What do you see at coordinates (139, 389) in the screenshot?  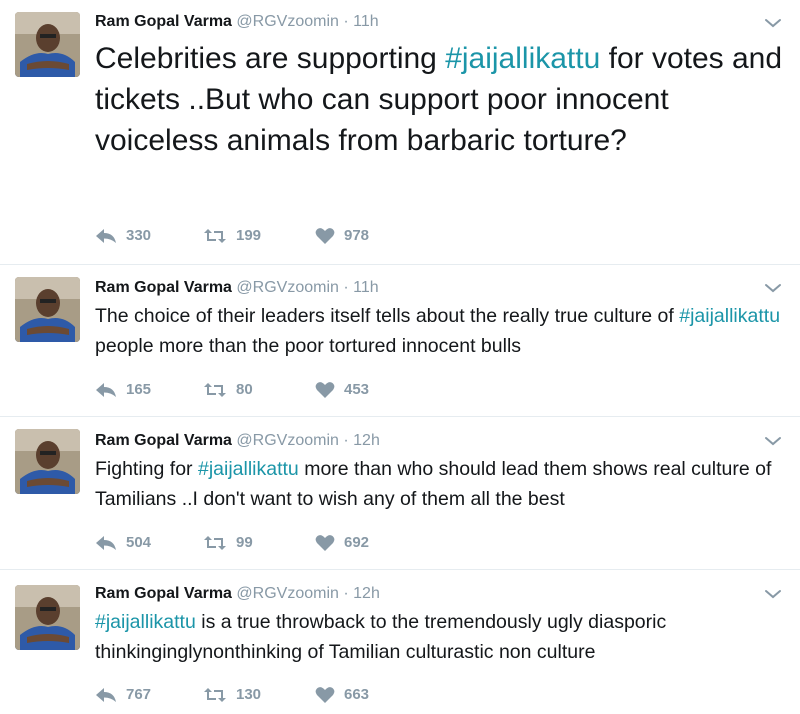 I see `reply-count: 165` at bounding box center [139, 389].